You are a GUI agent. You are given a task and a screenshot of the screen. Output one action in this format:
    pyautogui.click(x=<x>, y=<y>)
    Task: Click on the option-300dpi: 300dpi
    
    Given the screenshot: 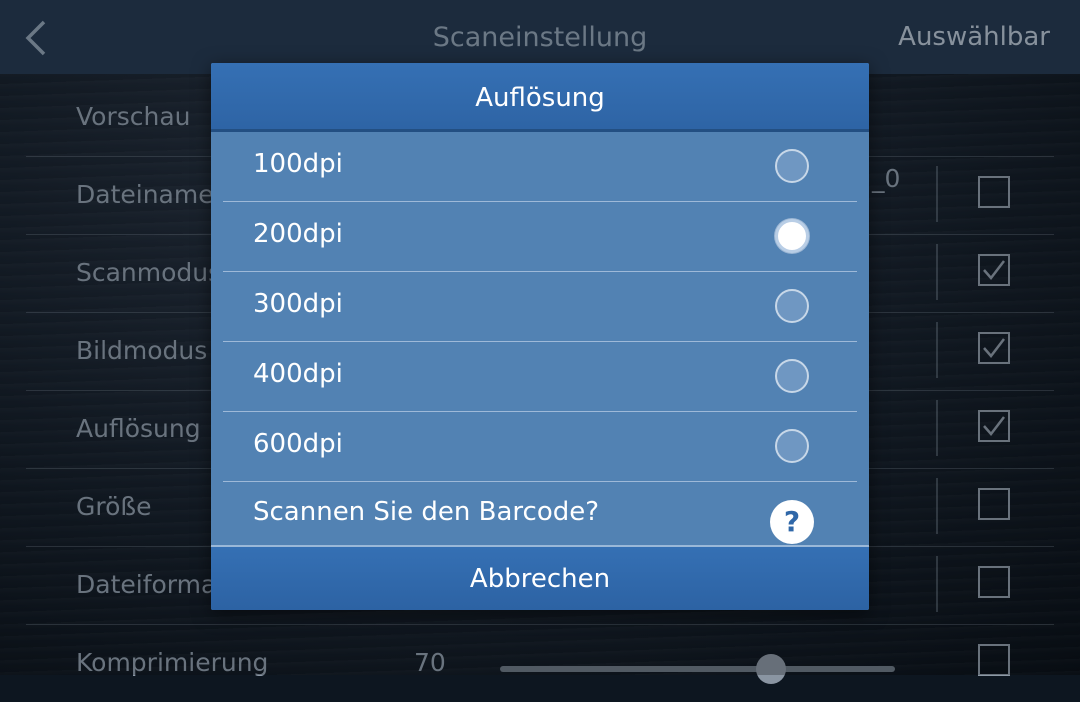 What is the action you would take?
    pyautogui.click(x=540, y=306)
    